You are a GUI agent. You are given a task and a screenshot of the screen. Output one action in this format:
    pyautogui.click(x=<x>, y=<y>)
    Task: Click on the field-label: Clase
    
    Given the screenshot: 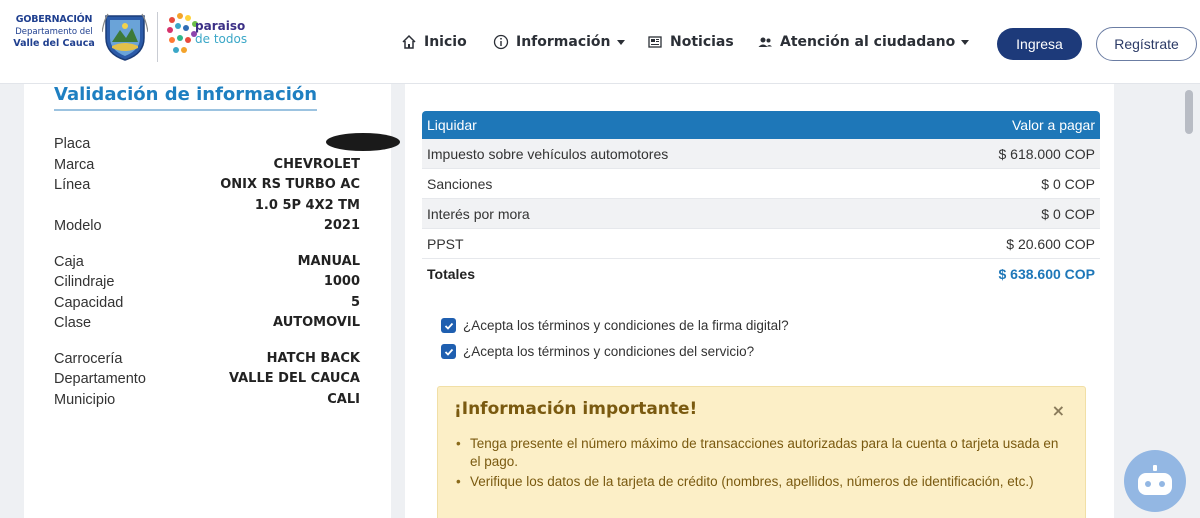 What is the action you would take?
    pyautogui.click(x=73, y=323)
    